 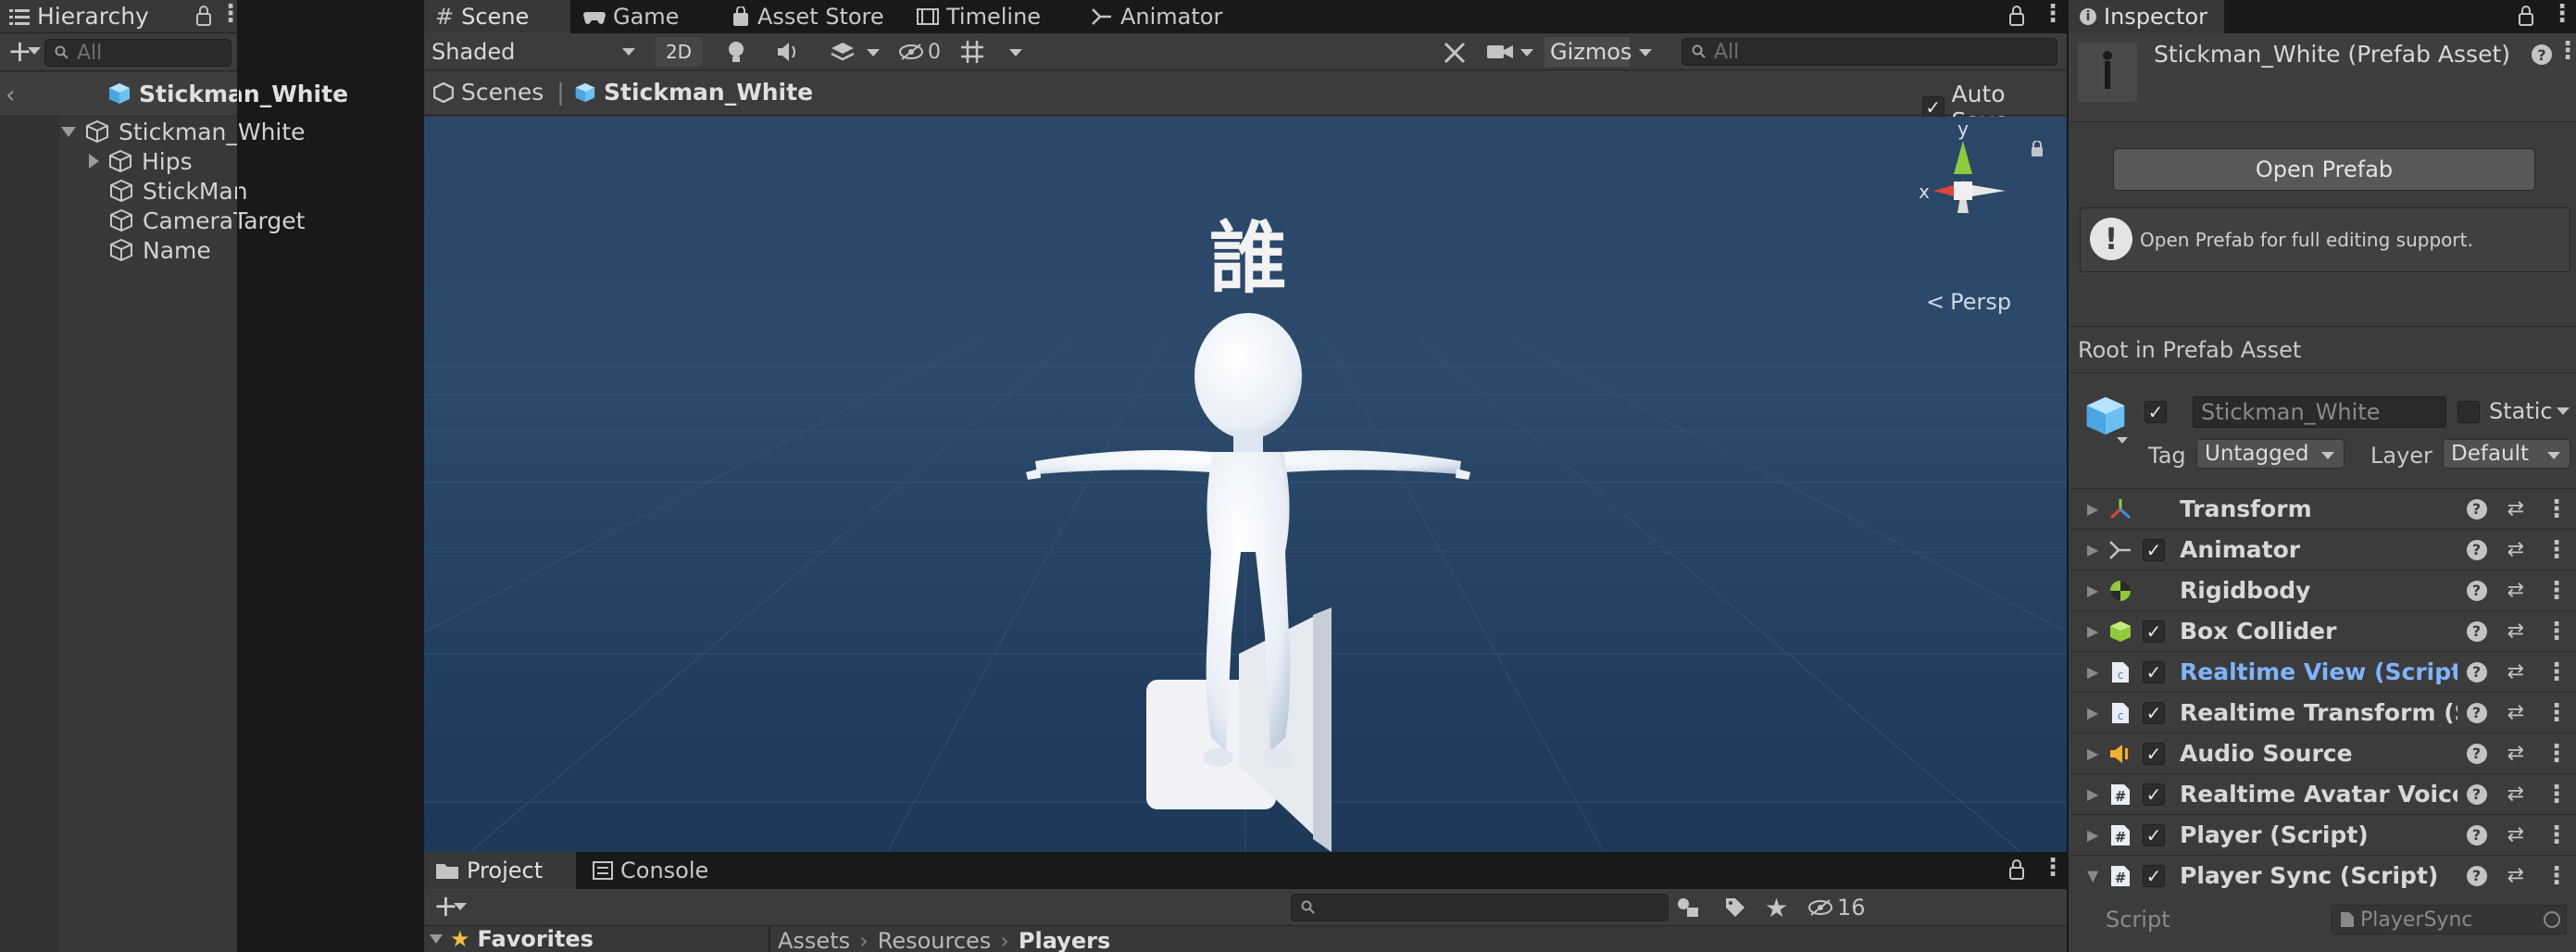 I want to click on expand-arrow-icon: ▼, so click(x=2092, y=875).